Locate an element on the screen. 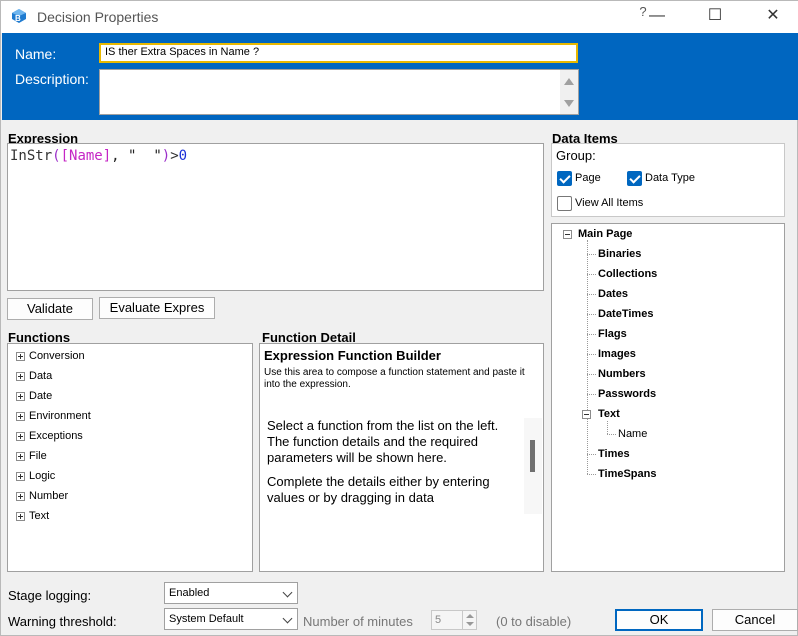  maximize-button: ☐ is located at coordinates (715, 17).